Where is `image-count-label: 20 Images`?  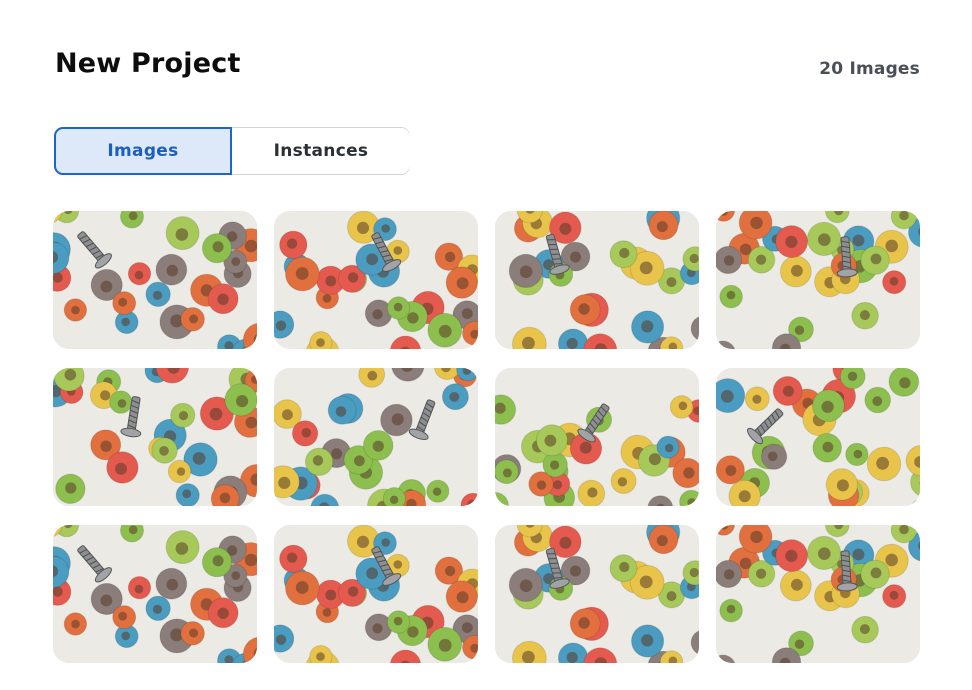
image-count-label: 20 Images is located at coordinates (869, 69).